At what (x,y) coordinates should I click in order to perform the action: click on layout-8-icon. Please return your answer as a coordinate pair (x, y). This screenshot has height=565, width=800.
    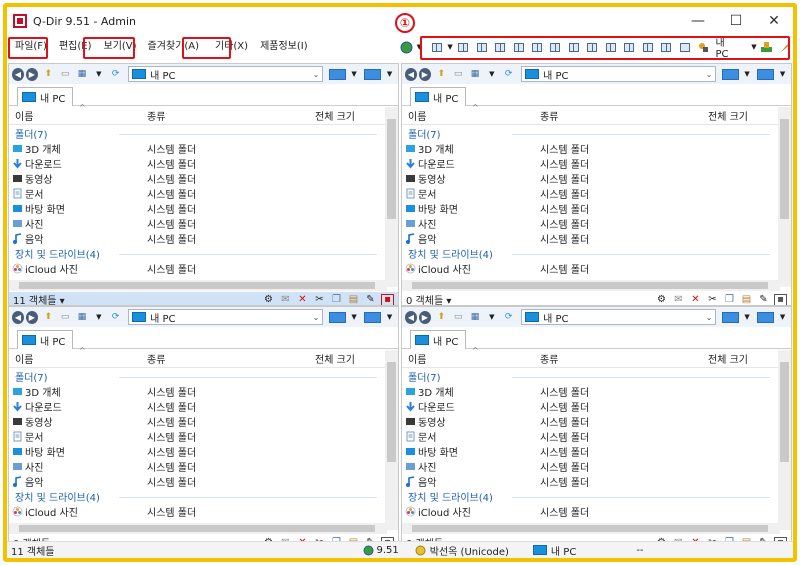
    Looking at the image, I should click on (592, 47).